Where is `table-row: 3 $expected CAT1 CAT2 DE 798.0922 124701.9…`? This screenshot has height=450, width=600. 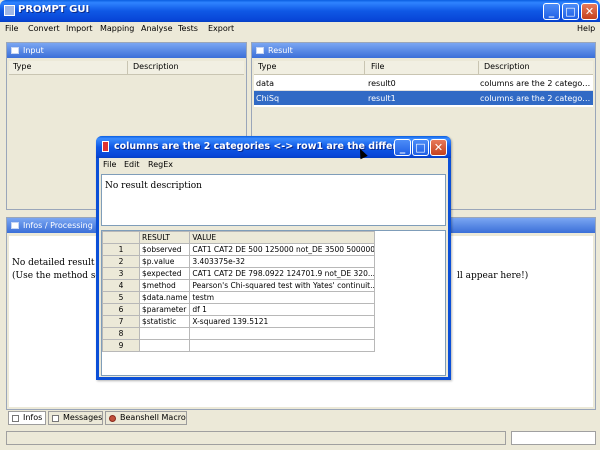
table-row: 3 $expected CAT1 CAT2 DE 798.0922 124701.9… is located at coordinates (239, 273).